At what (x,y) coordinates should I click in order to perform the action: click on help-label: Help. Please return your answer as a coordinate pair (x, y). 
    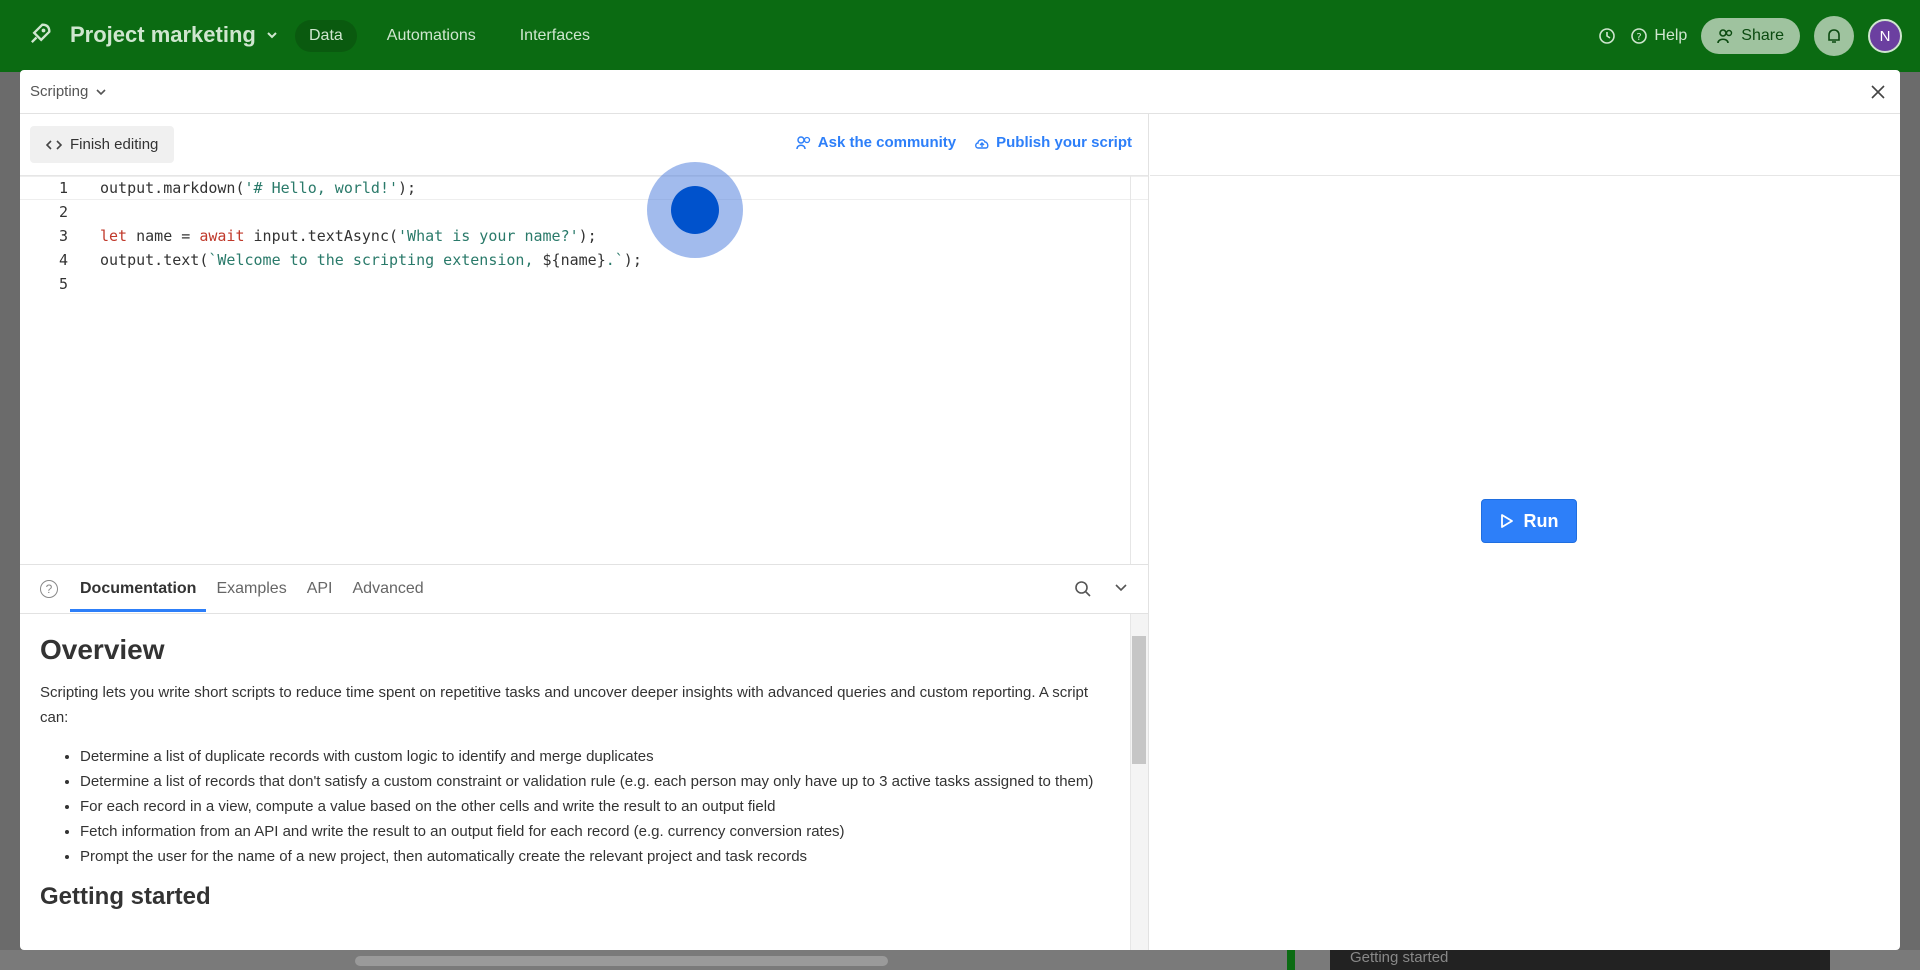
    Looking at the image, I should click on (1671, 35).